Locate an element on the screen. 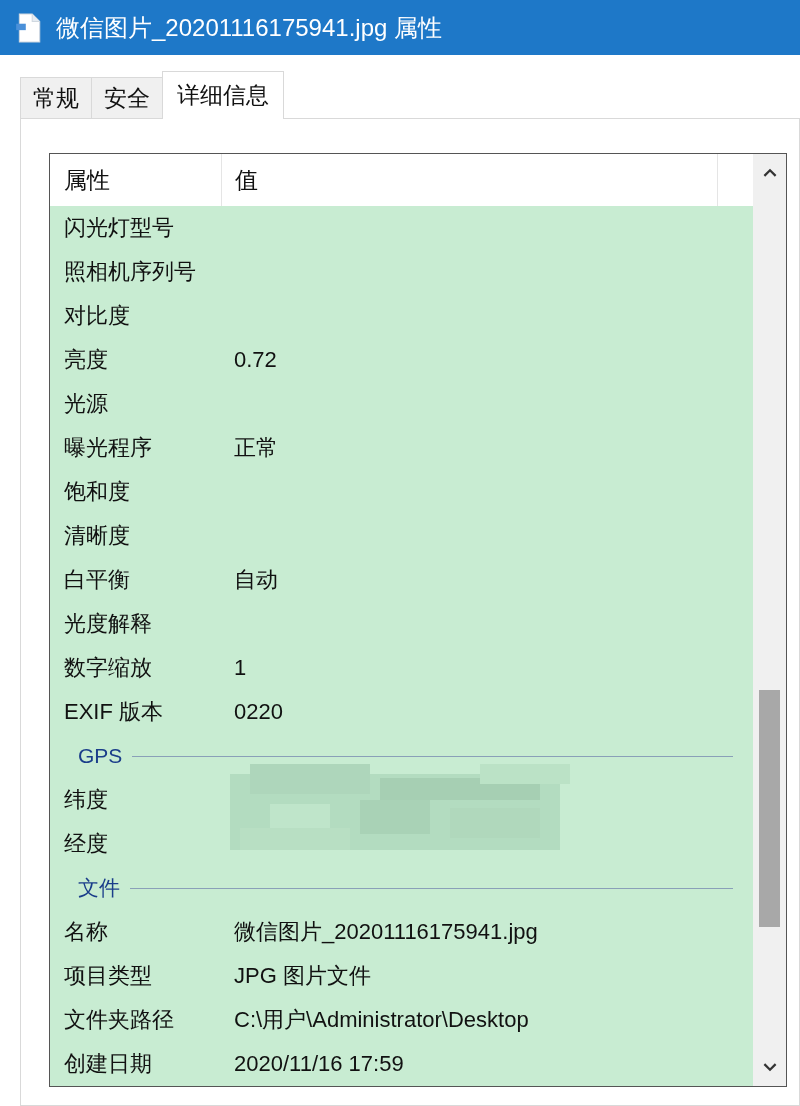 The image size is (800, 1106). property-value: 微信图片_20201116175941.jpg is located at coordinates (386, 932).